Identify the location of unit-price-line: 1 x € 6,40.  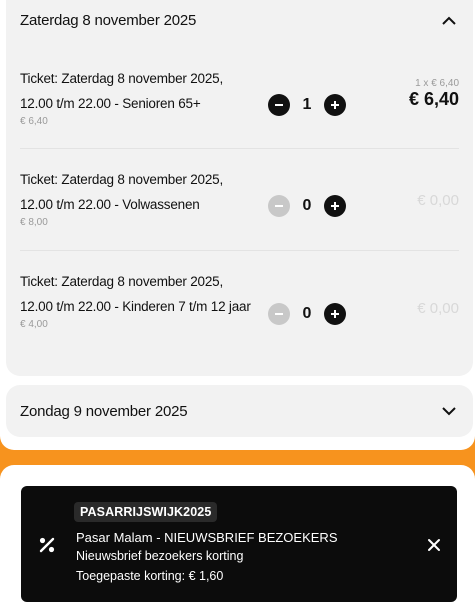
(437, 83).